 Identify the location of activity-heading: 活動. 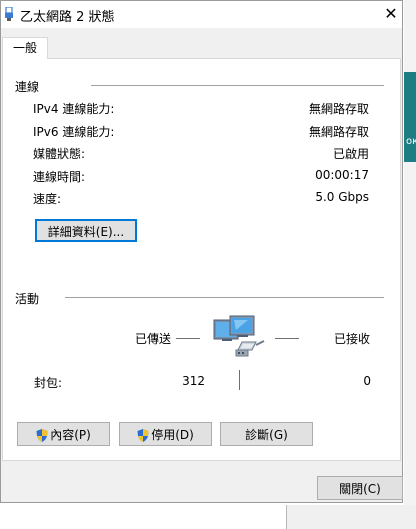
(29, 298).